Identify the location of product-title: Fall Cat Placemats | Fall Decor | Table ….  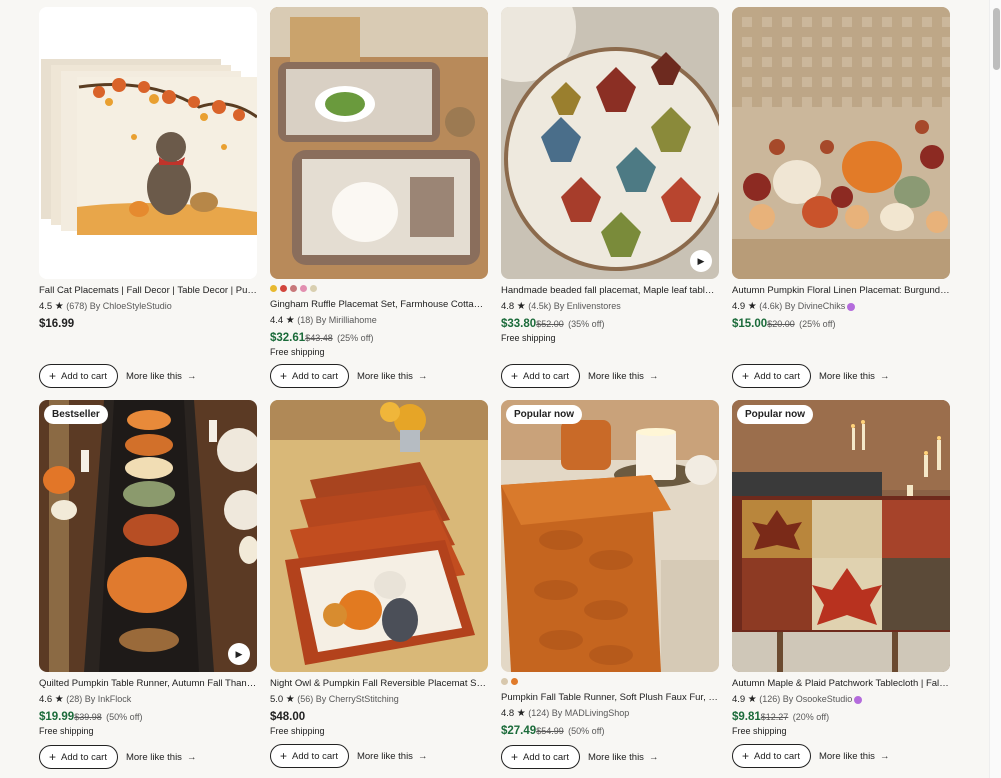
(148, 291).